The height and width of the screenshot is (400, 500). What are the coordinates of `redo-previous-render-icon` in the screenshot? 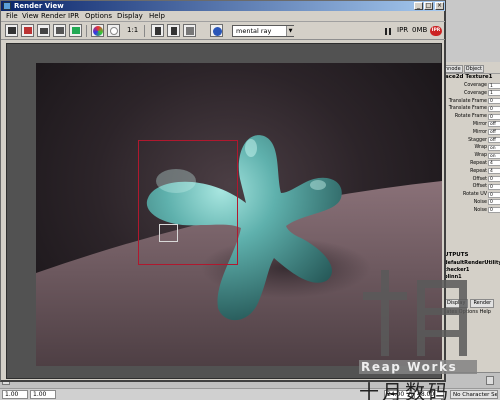 It's located at (11, 30).